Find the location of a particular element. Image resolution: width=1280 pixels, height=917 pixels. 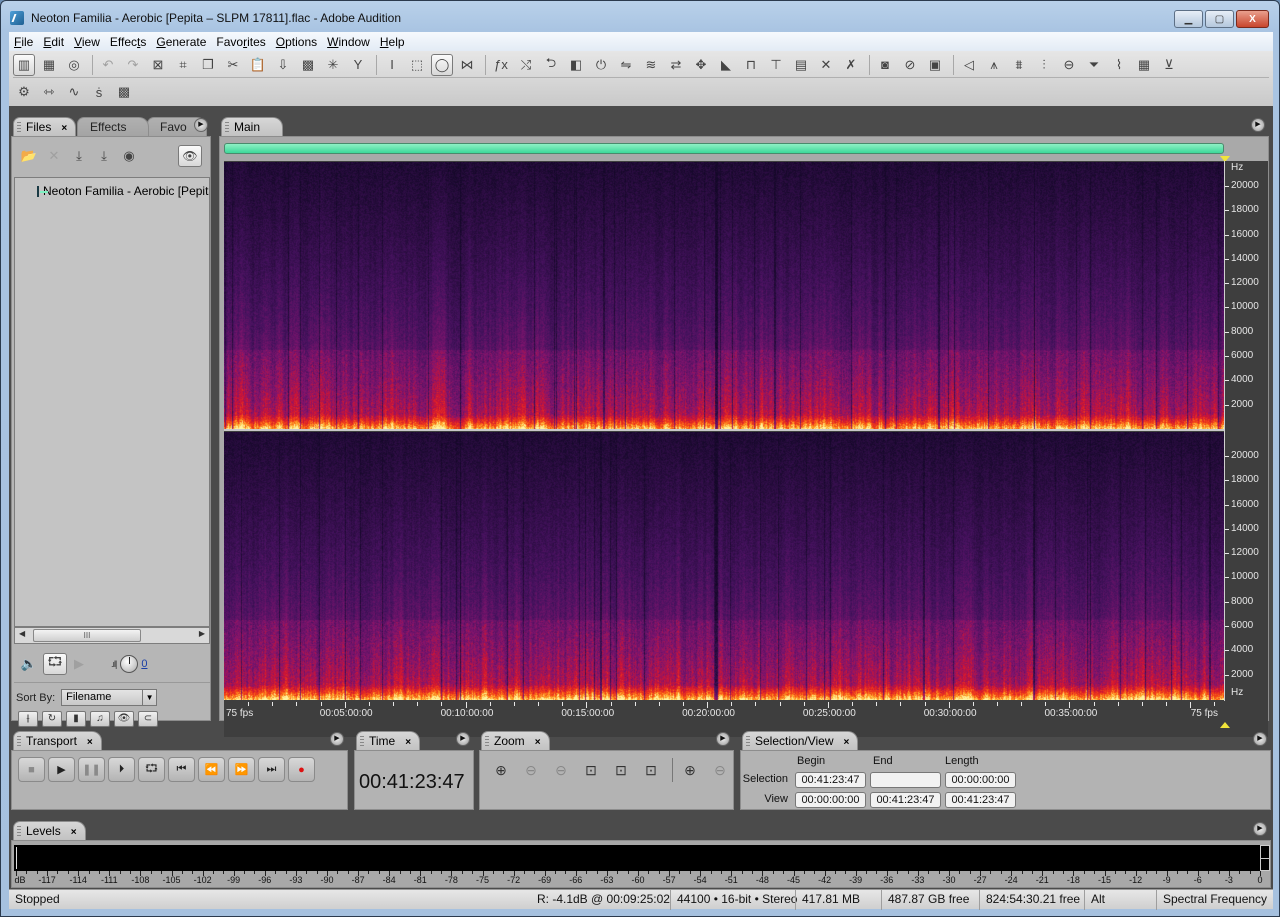

menu-options: Options is located at coordinates (296, 42).